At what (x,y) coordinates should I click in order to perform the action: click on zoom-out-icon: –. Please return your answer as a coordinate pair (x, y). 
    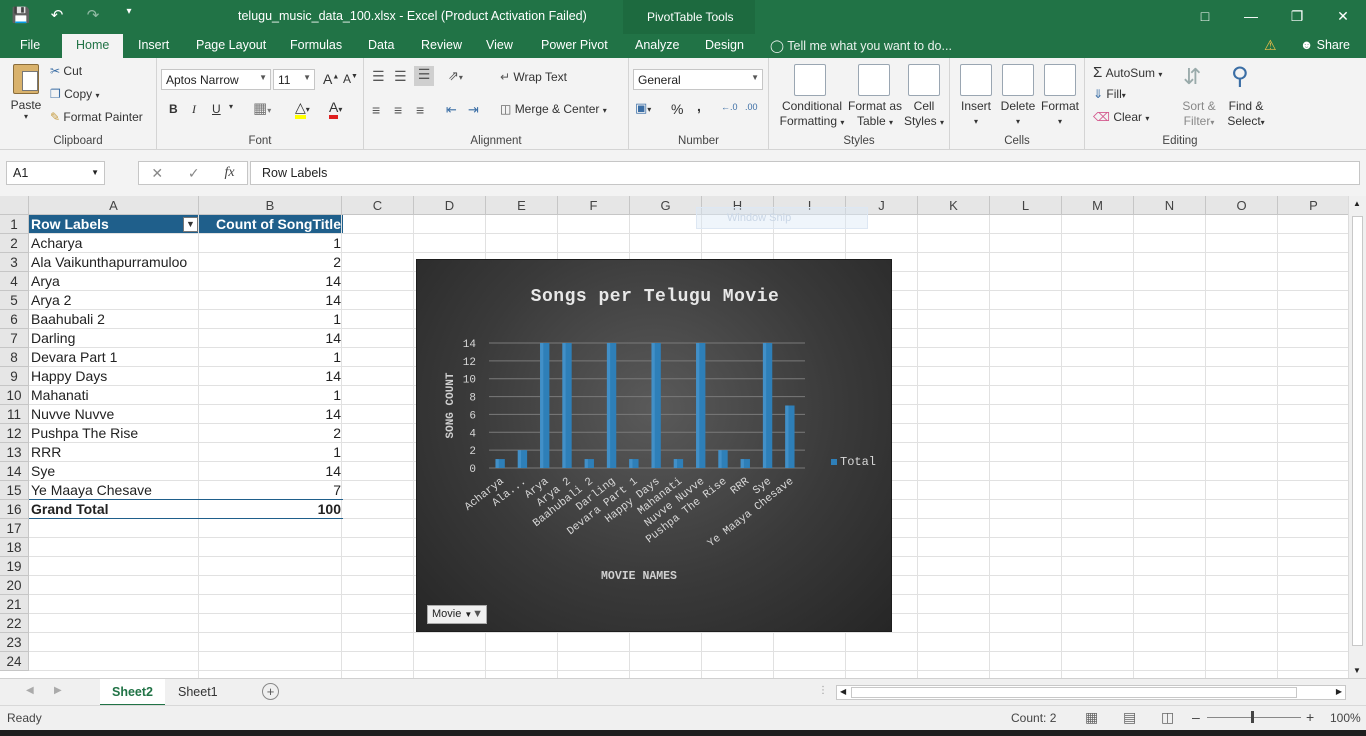
    Looking at the image, I should click on (1196, 717).